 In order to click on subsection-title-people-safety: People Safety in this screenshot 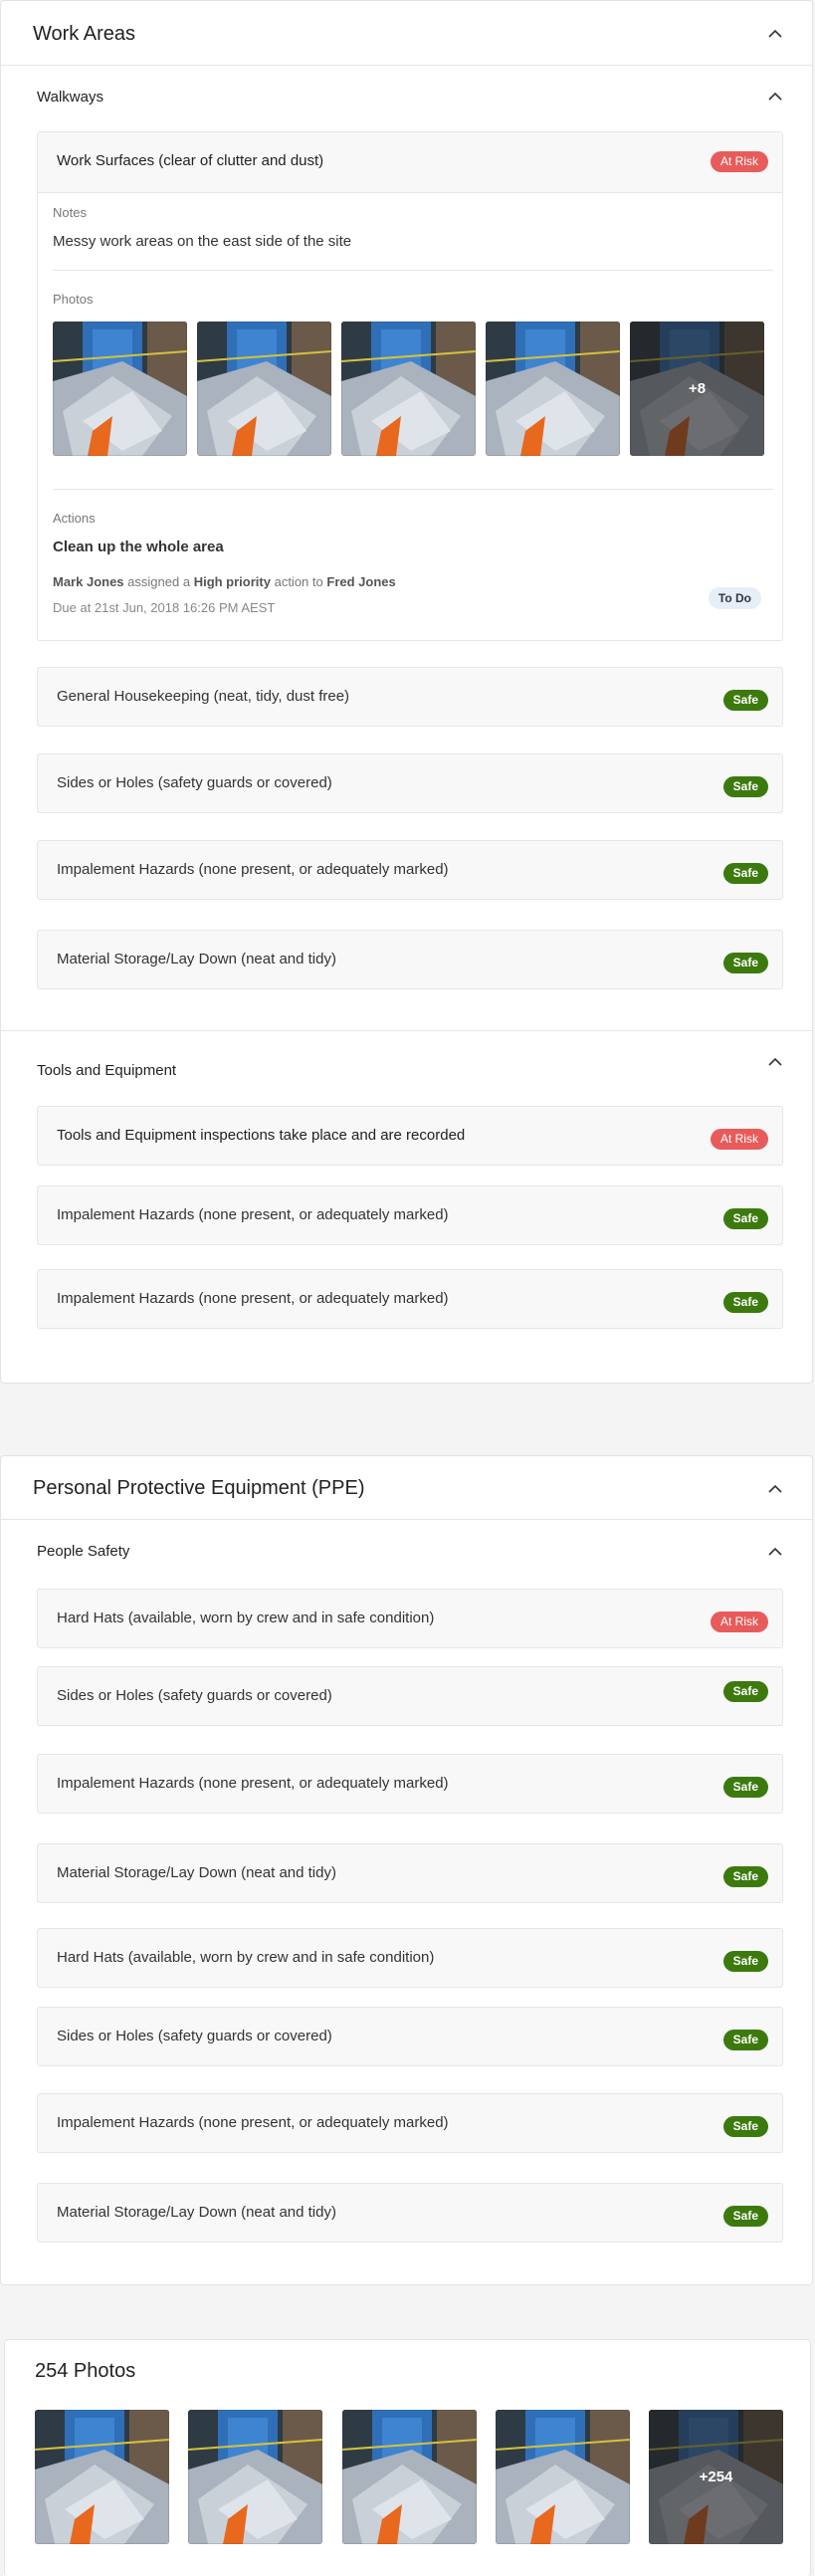, I will do `click(83, 1551)`.